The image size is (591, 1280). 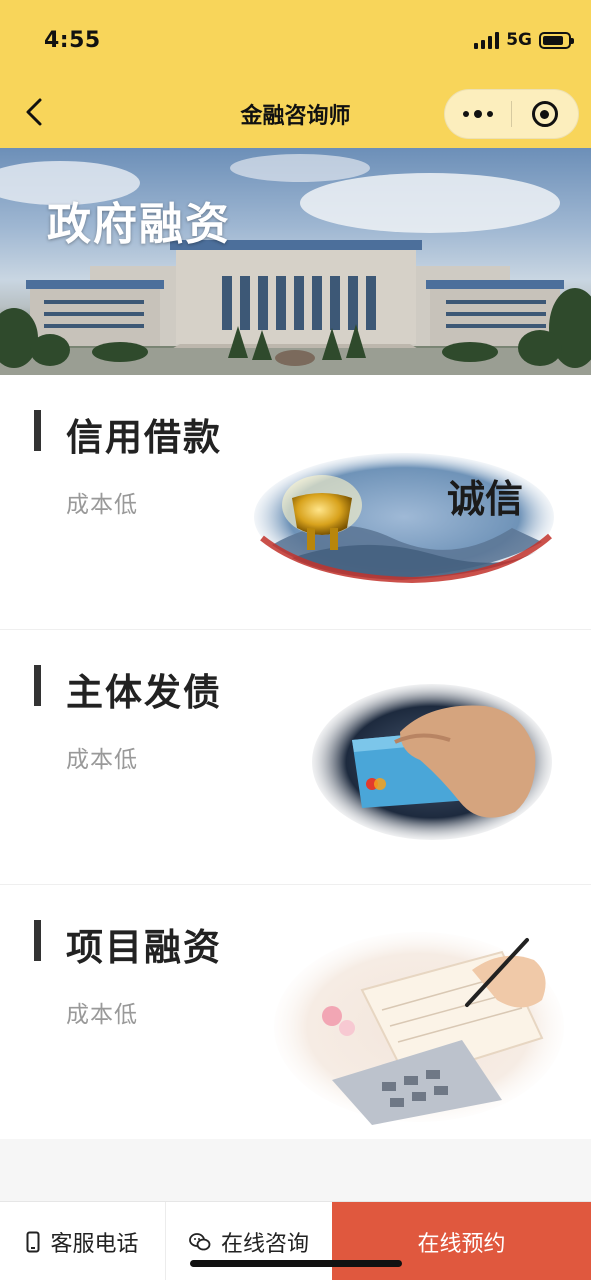 I want to click on more-dots-icon, so click(x=478, y=114).